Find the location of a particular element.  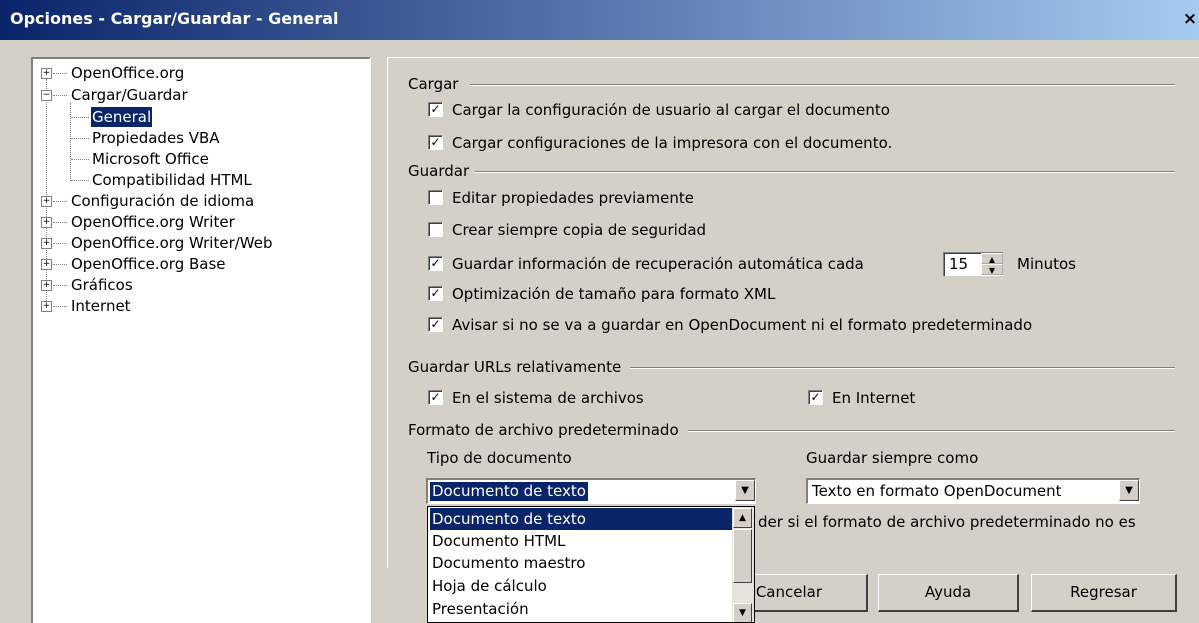

tree-item-label: Cargar/Guardar is located at coordinates (129, 95).